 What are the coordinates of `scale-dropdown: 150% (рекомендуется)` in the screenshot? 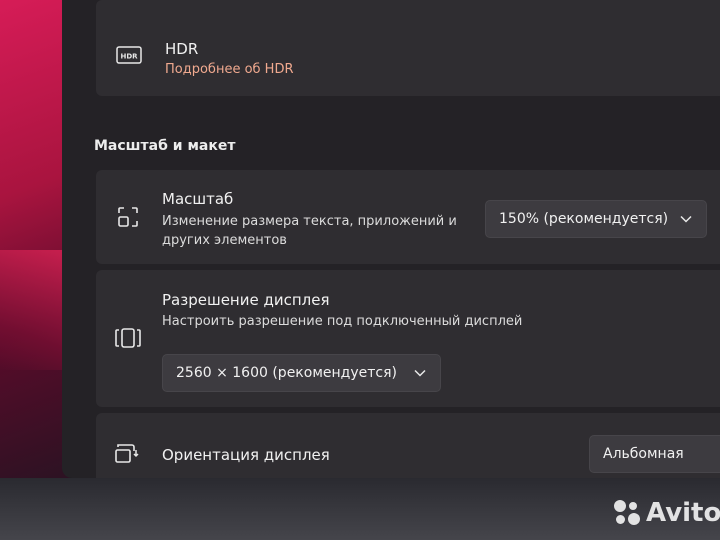 It's located at (596, 219).